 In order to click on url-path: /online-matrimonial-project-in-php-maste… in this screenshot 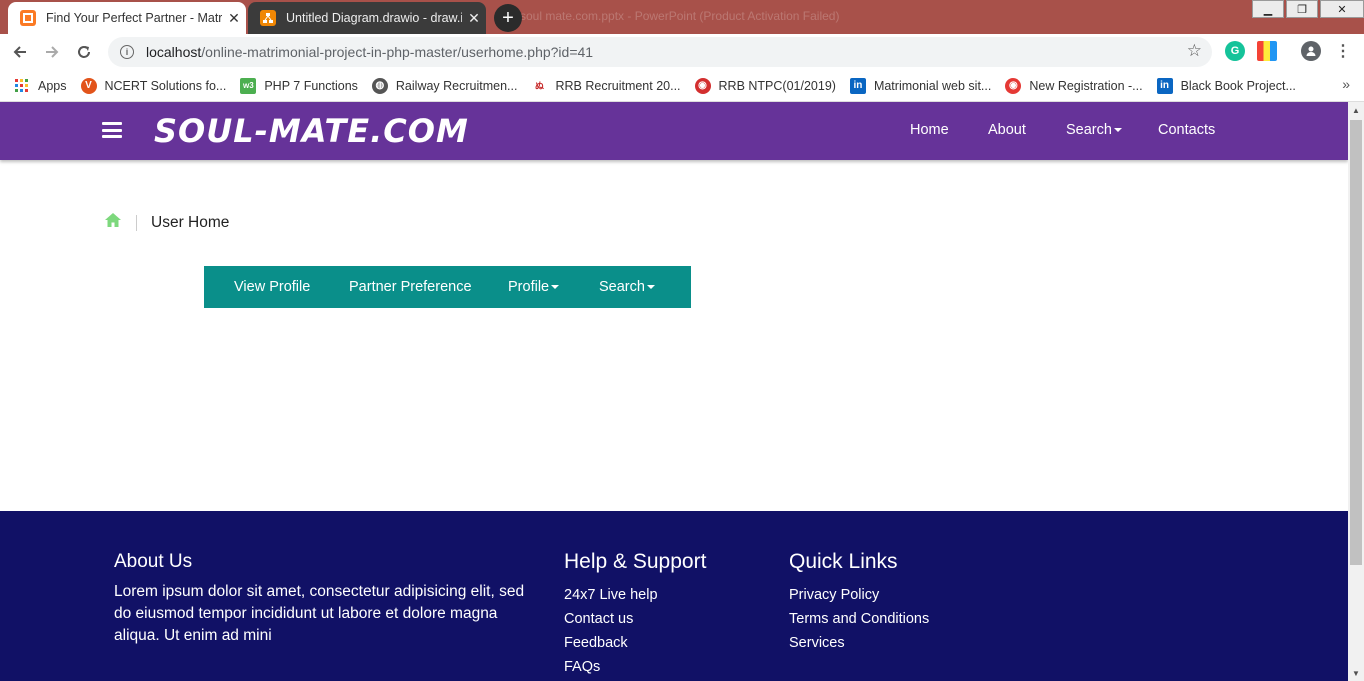, I will do `click(397, 52)`.